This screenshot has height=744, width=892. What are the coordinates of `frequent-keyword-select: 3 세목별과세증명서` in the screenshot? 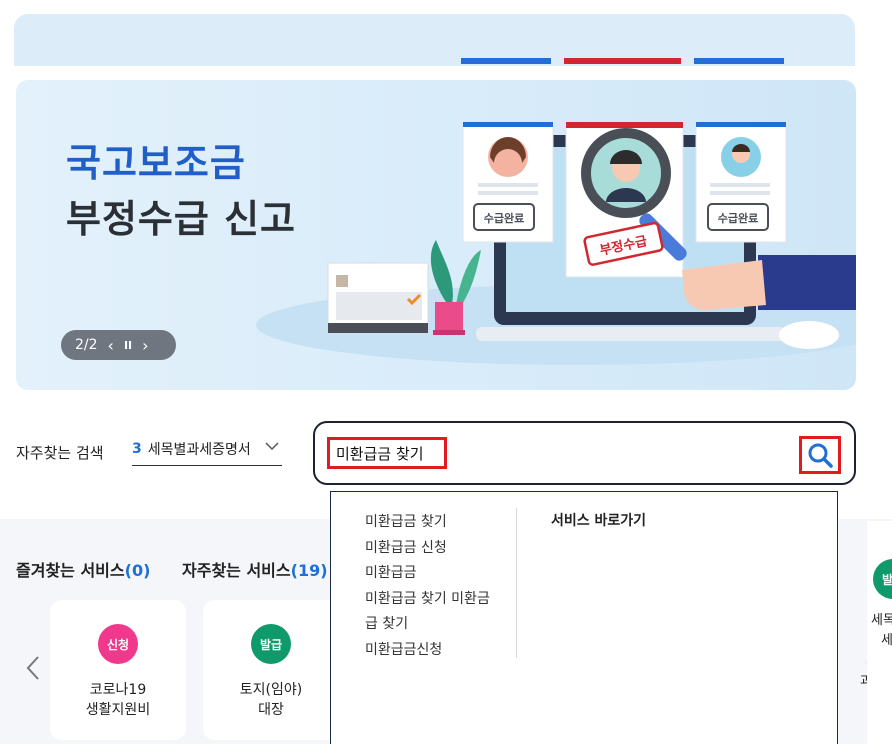 It's located at (207, 449).